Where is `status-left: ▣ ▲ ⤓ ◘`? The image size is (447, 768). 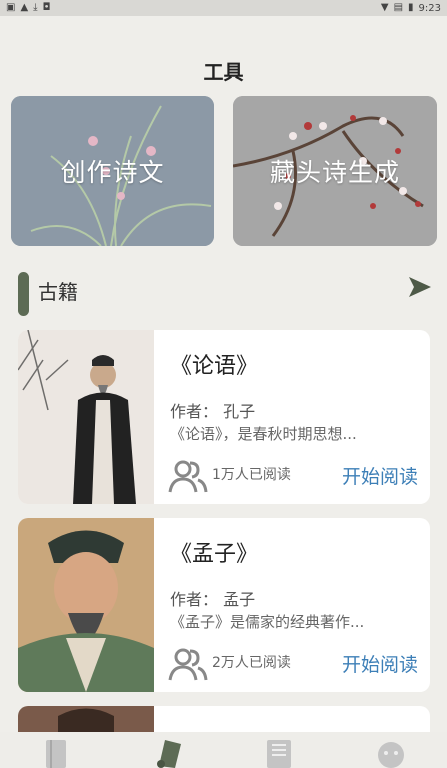 status-left: ▣ ▲ ⤓ ◘ is located at coordinates (28, 8).